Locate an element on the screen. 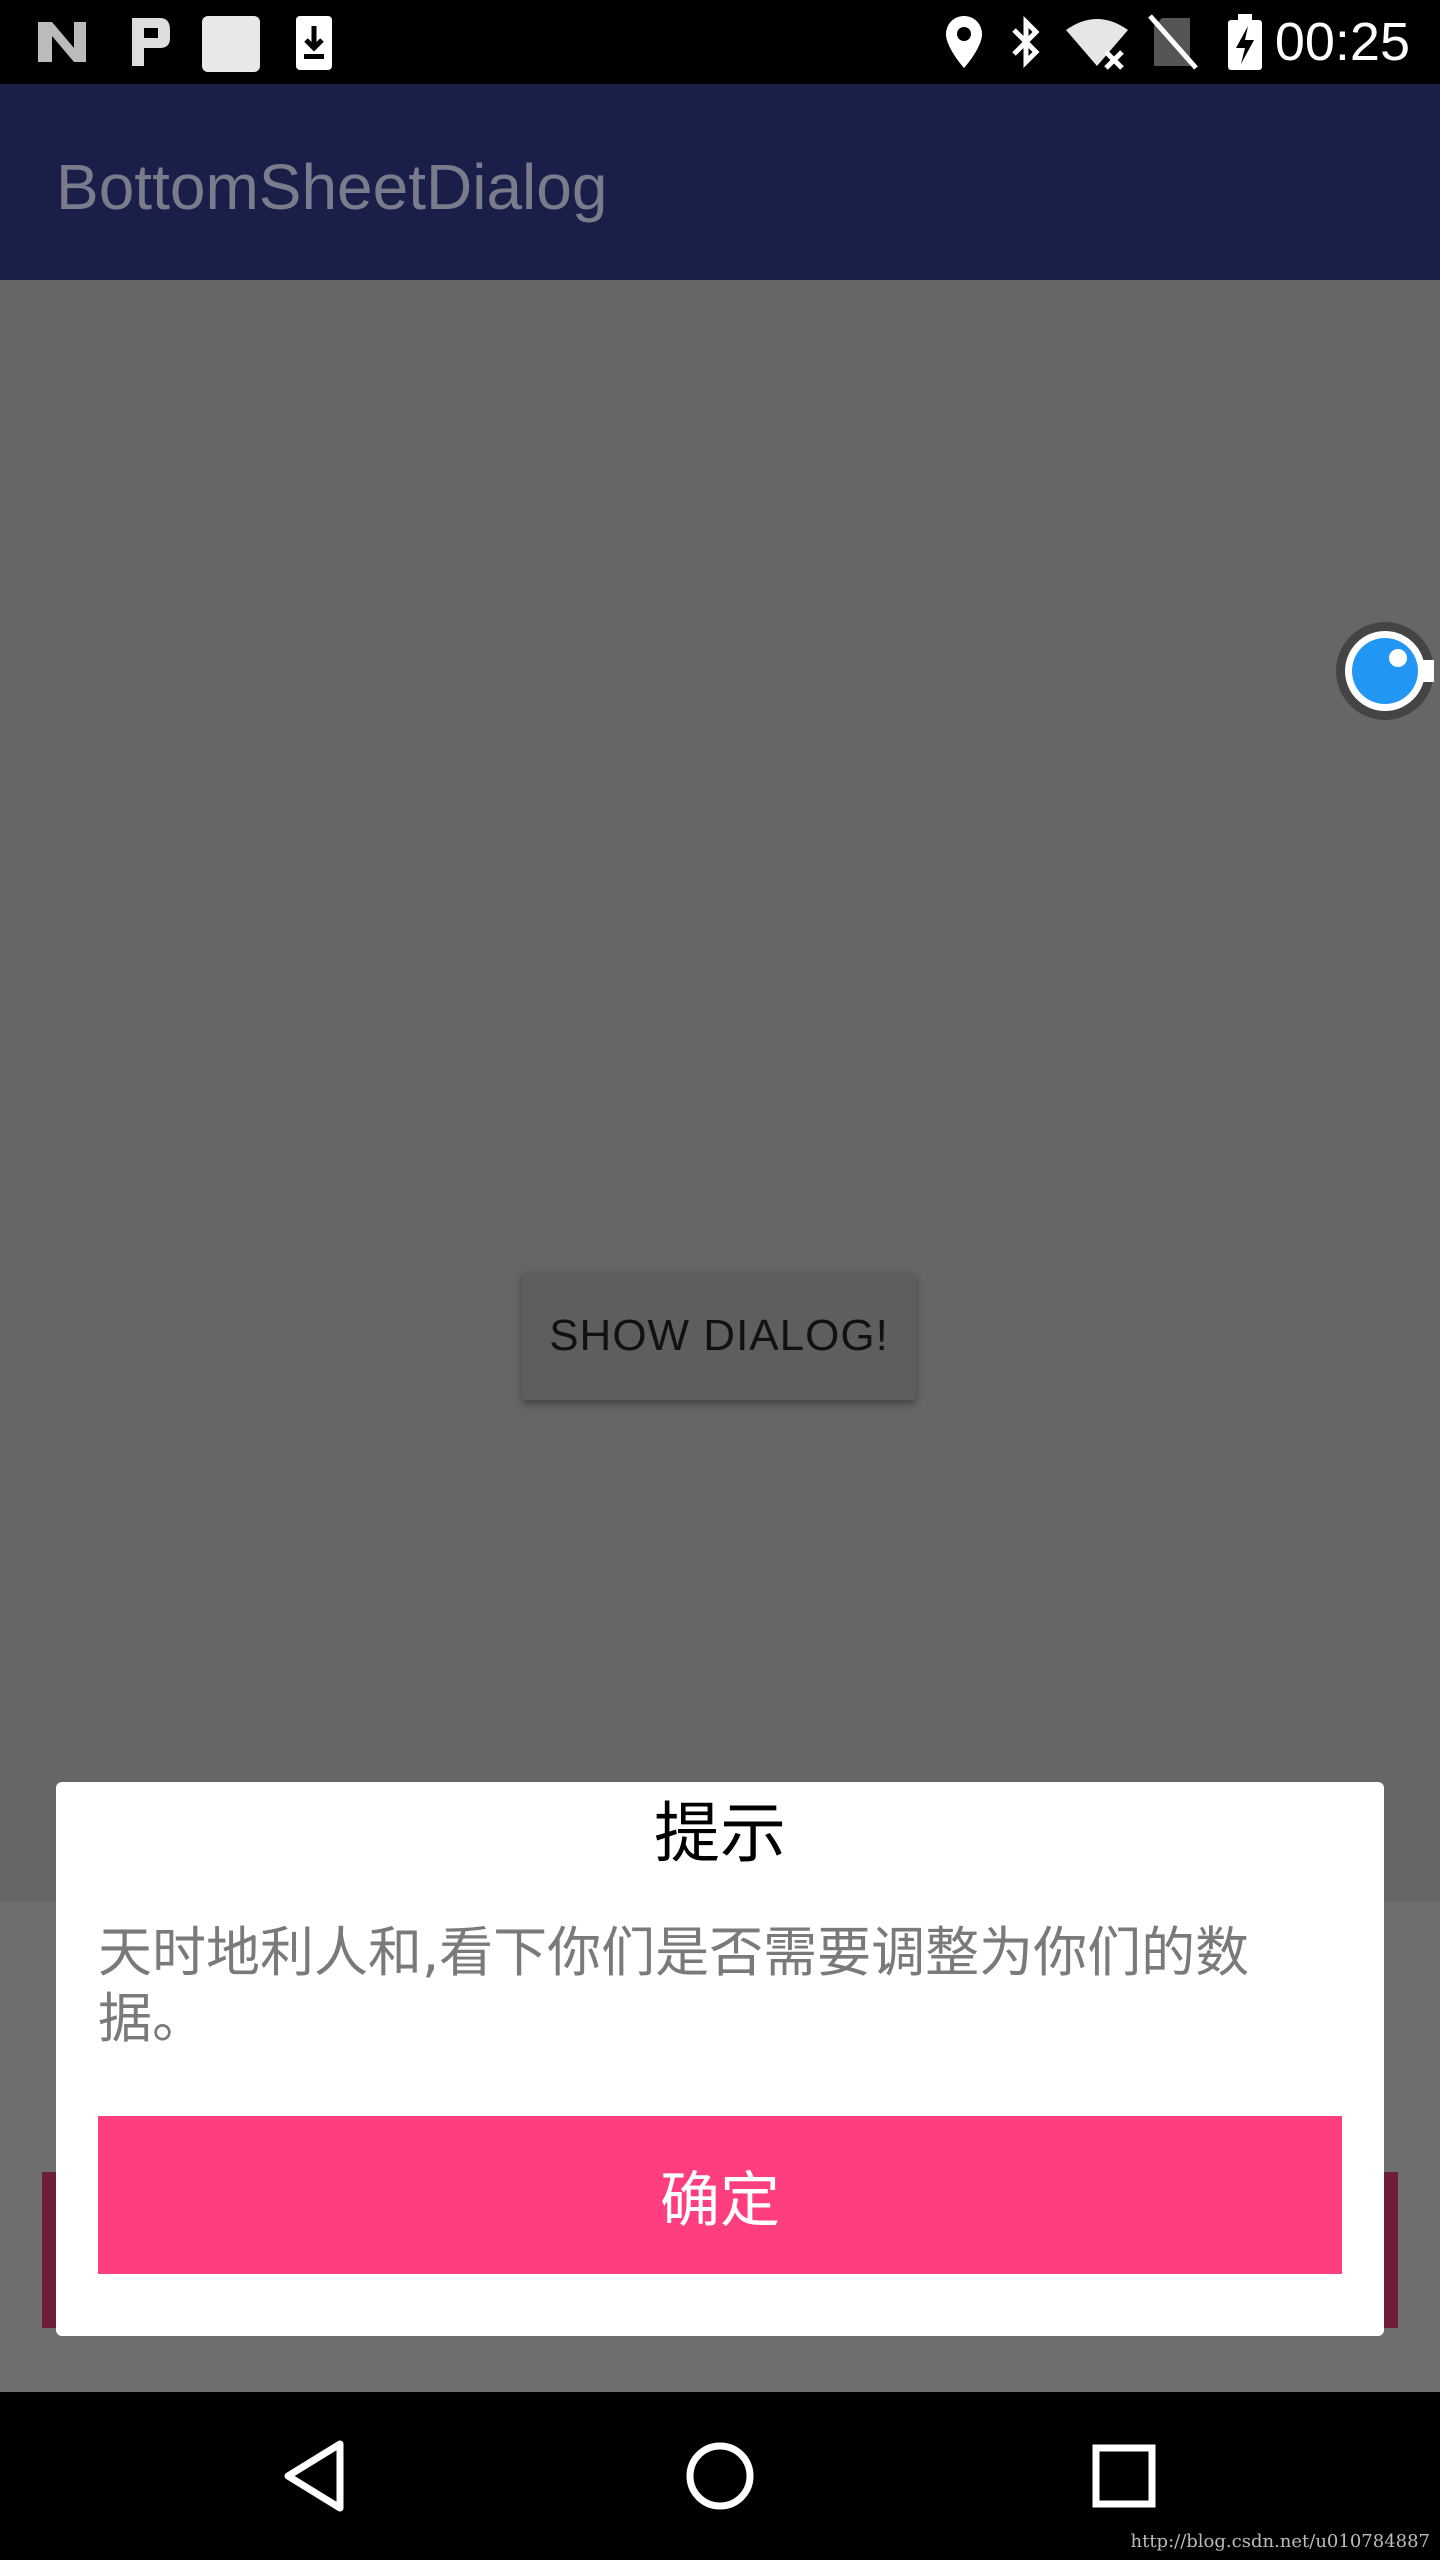 Image resolution: width=1440 pixels, height=2560 pixels. battery-charging-icon is located at coordinates (1245, 42).